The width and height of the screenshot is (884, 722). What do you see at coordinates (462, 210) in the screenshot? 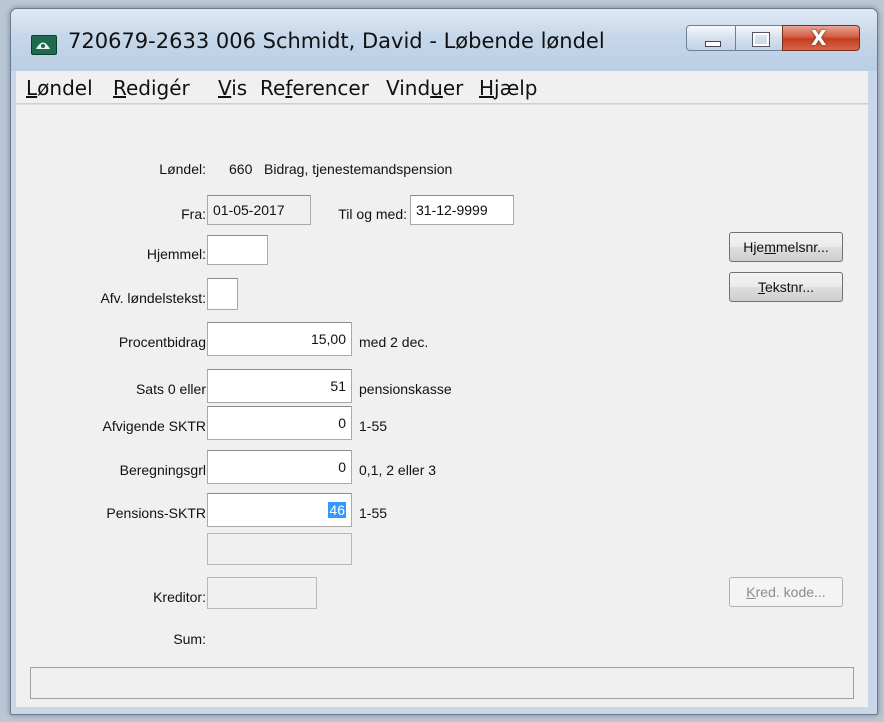
I see `tilogmed-field: 31-12-9999` at bounding box center [462, 210].